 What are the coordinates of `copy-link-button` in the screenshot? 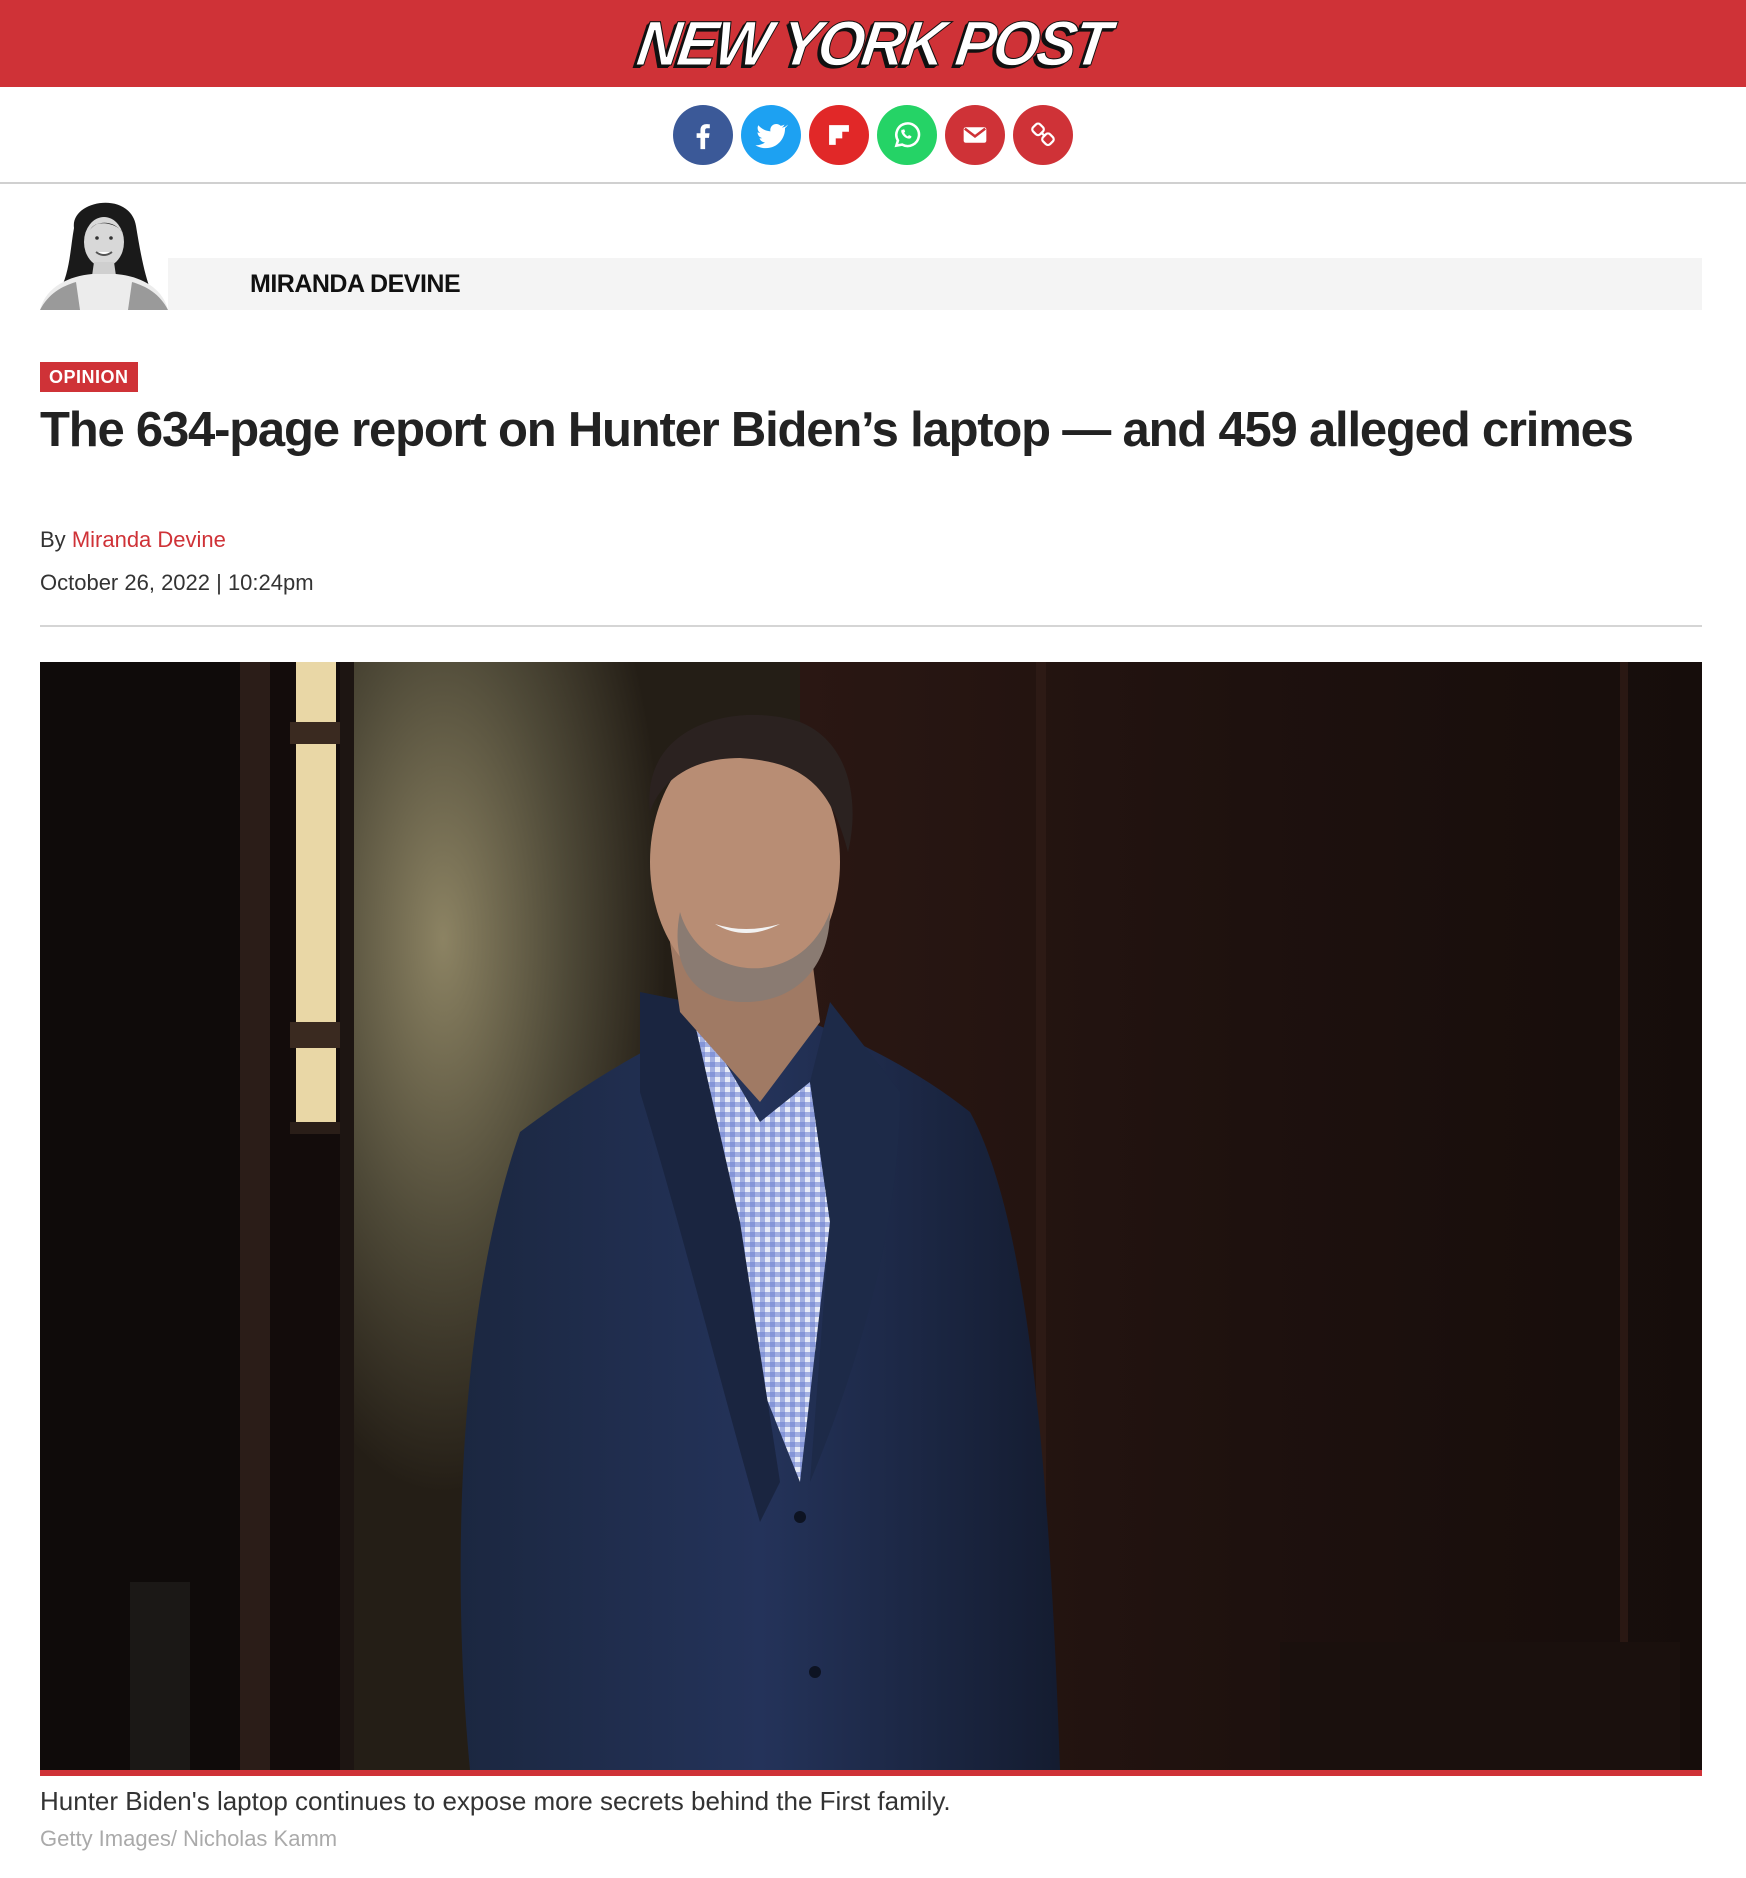 It's located at (1043, 134).